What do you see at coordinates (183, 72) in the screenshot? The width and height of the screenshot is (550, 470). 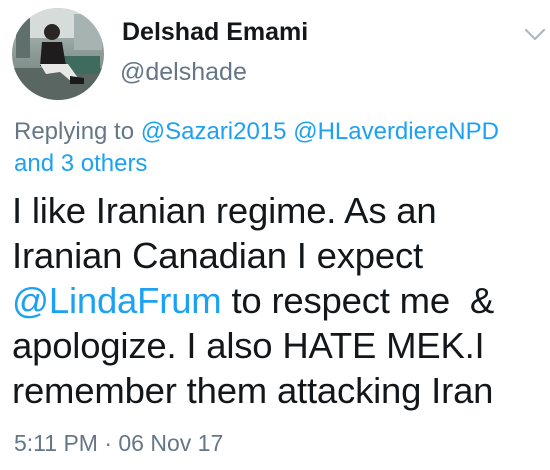 I see `author-handle: @delshade` at bounding box center [183, 72].